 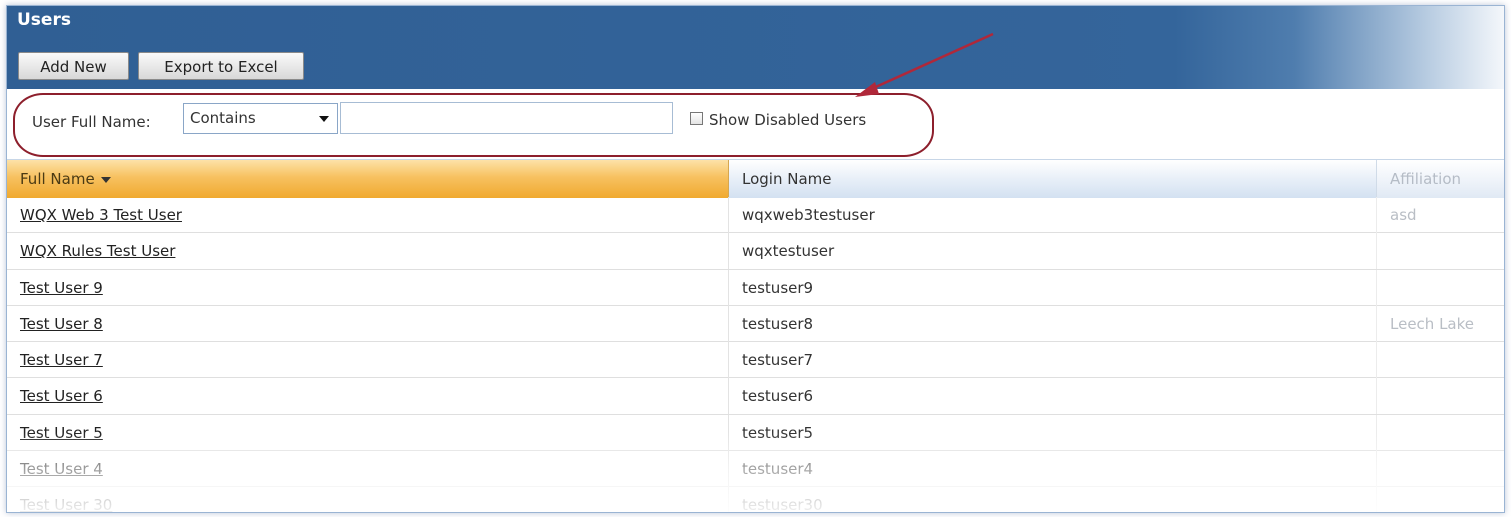 What do you see at coordinates (368, 396) in the screenshot?
I see `full-name-cell: Test User 6` at bounding box center [368, 396].